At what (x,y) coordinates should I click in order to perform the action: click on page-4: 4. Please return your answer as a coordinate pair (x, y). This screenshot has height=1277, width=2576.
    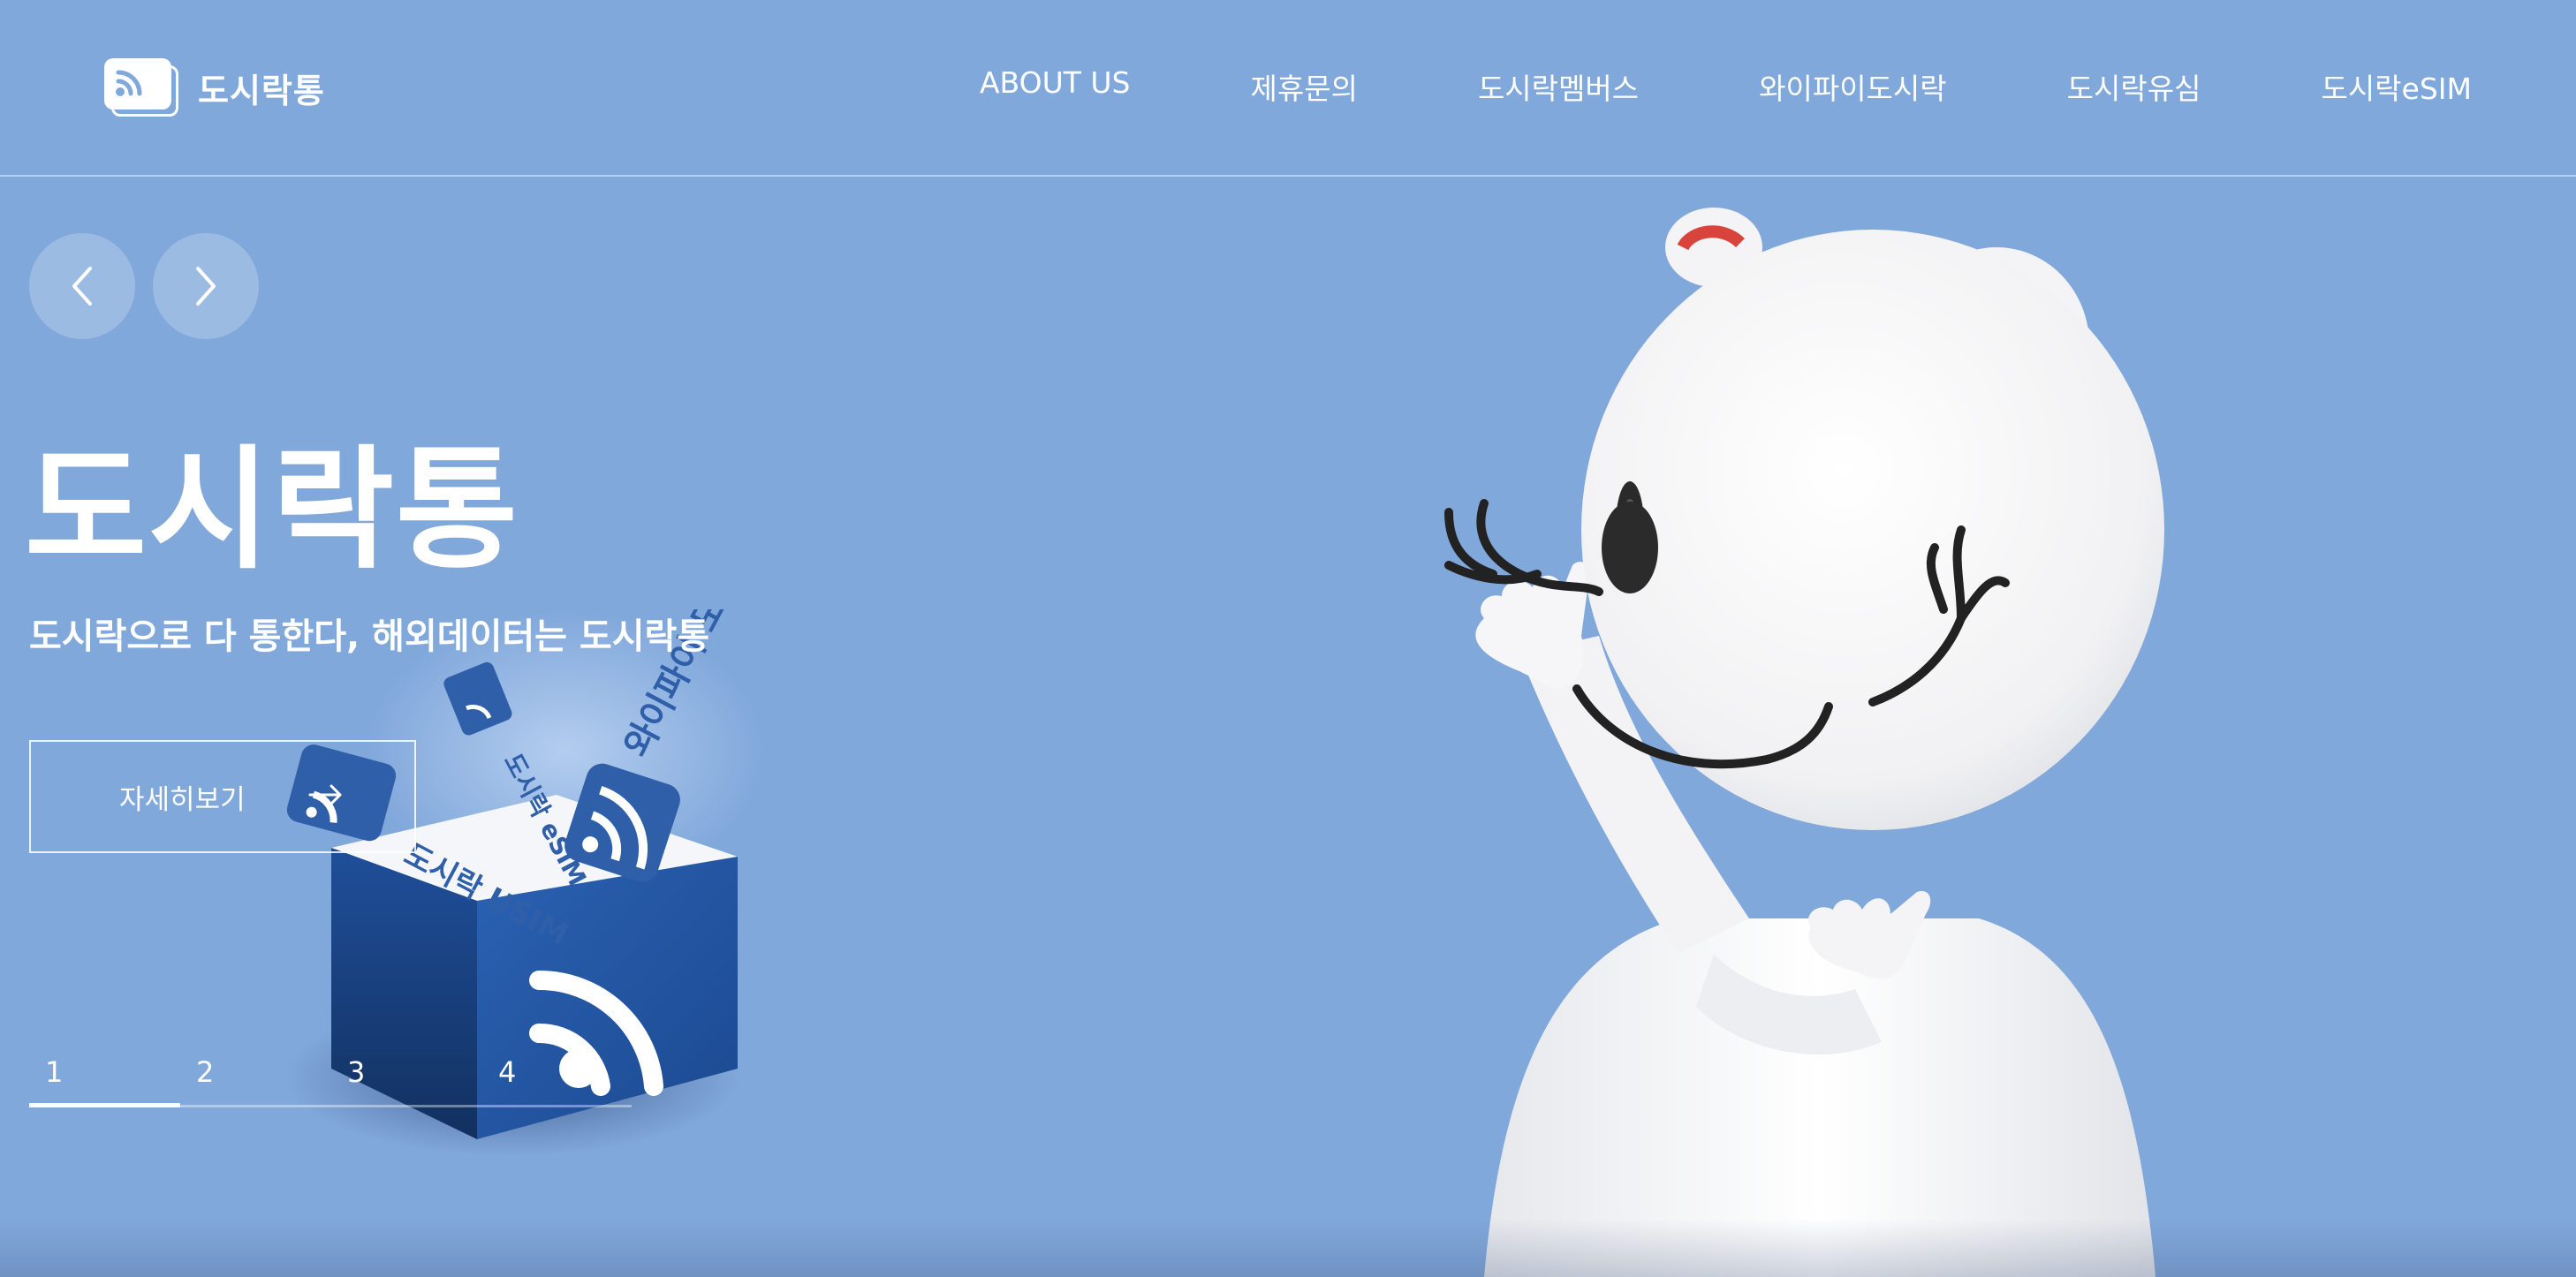
    Looking at the image, I should click on (507, 1072).